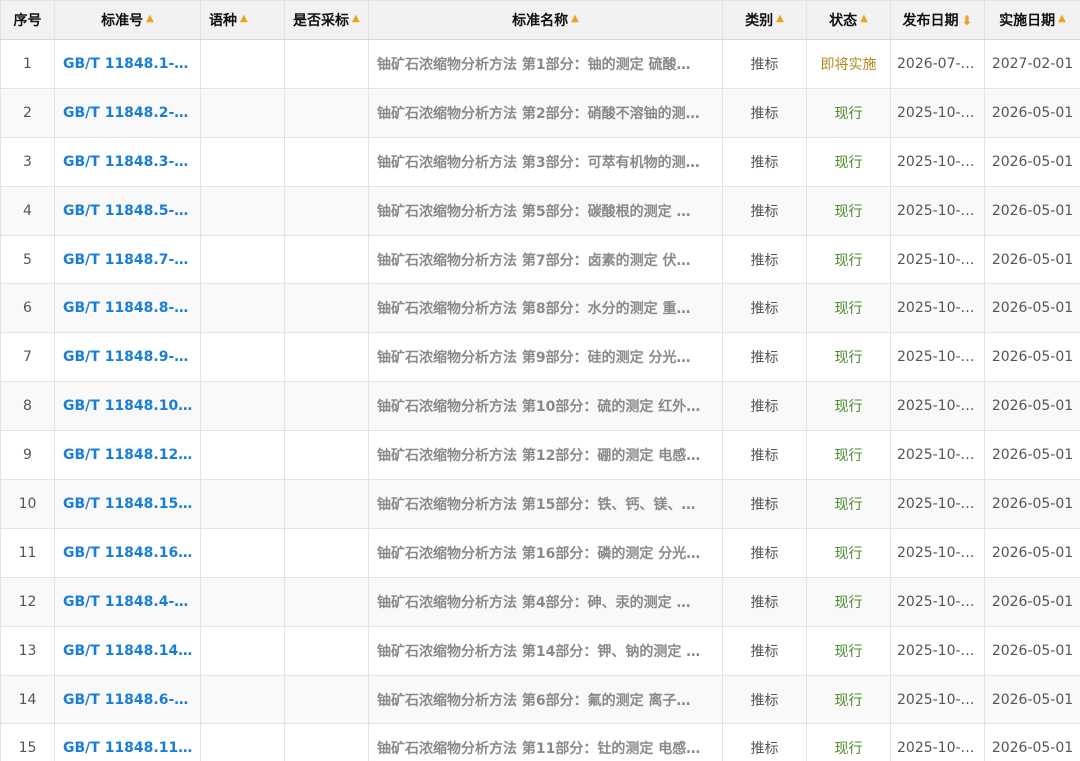 Image resolution: width=1080 pixels, height=761 pixels. What do you see at coordinates (127, 699) in the screenshot?
I see `cell-code: GB/T 11848.6-2025` at bounding box center [127, 699].